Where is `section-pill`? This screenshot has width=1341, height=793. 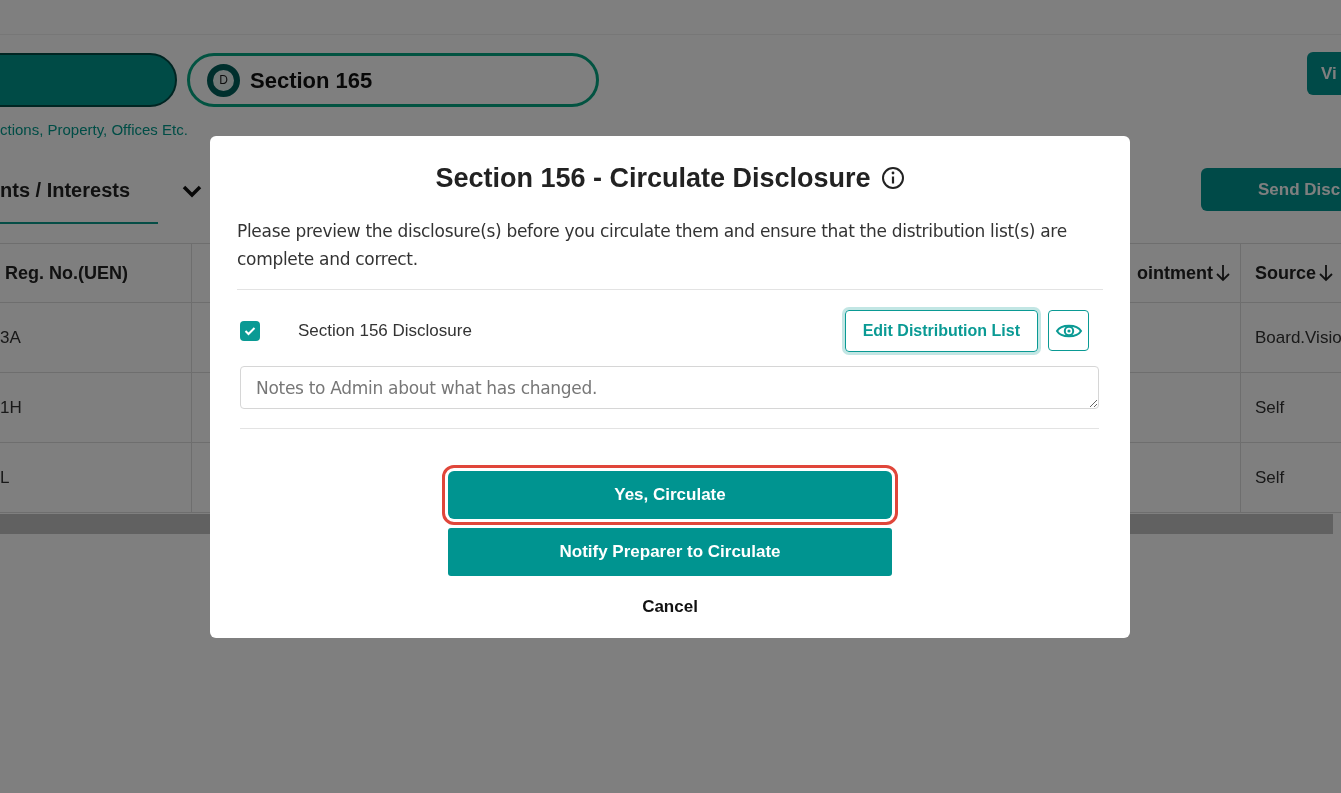
section-pill is located at coordinates (88, 80).